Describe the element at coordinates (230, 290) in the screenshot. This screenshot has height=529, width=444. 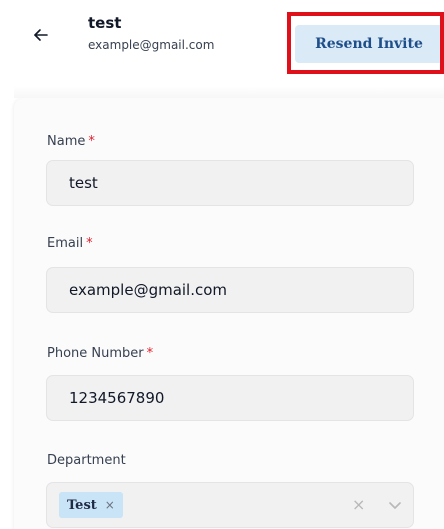
I see `email-input: example@gmail.com` at that location.